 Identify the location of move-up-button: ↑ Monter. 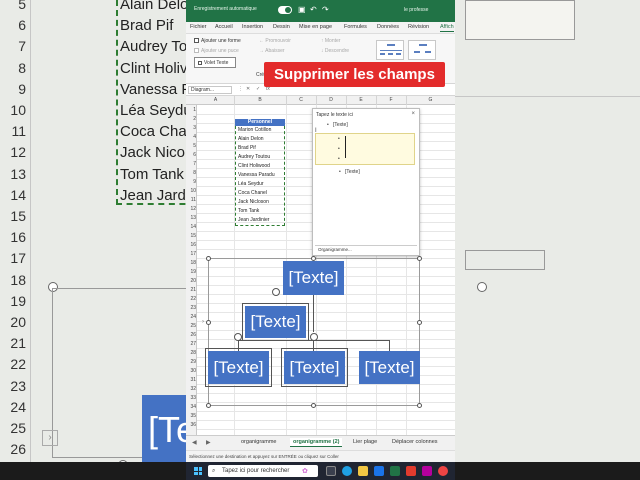
(330, 41).